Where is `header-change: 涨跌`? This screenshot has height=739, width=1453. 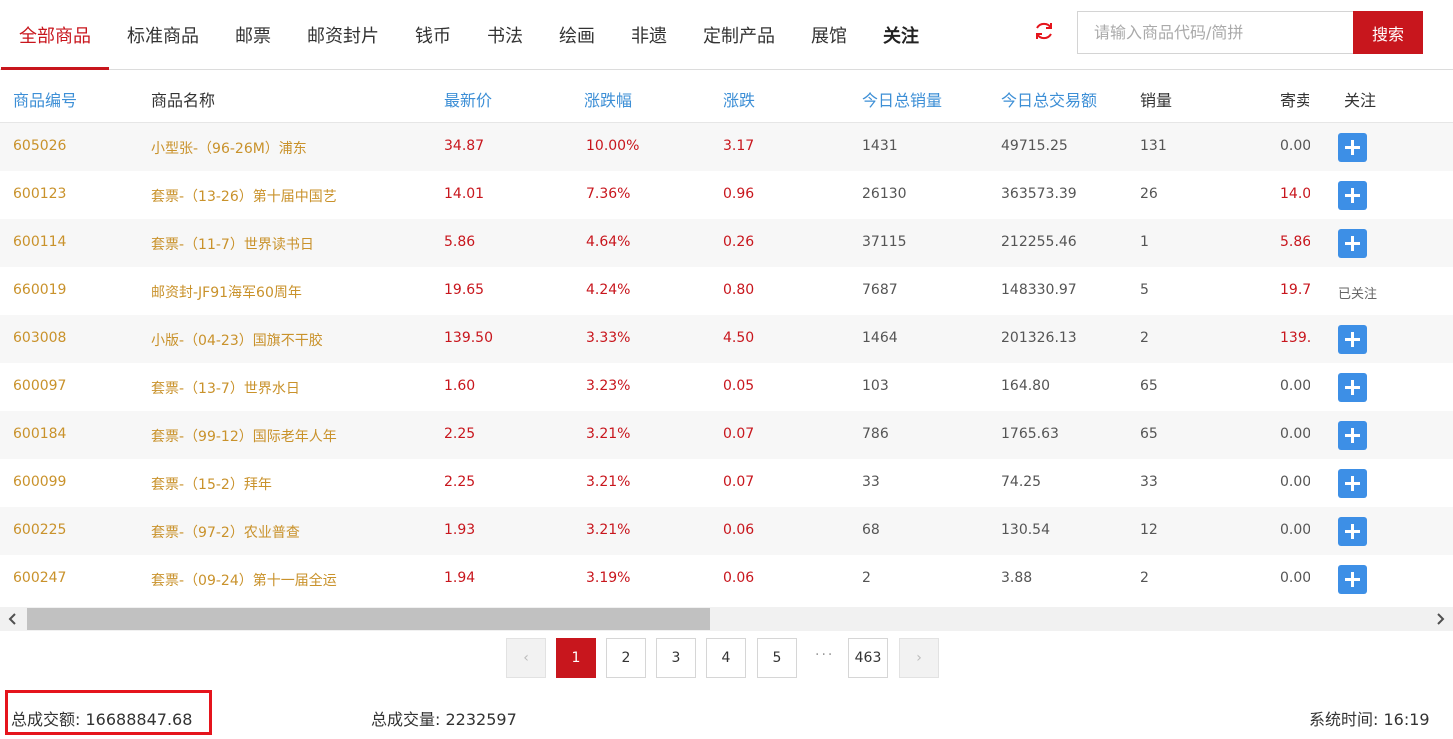 header-change: 涨跌 is located at coordinates (739, 99).